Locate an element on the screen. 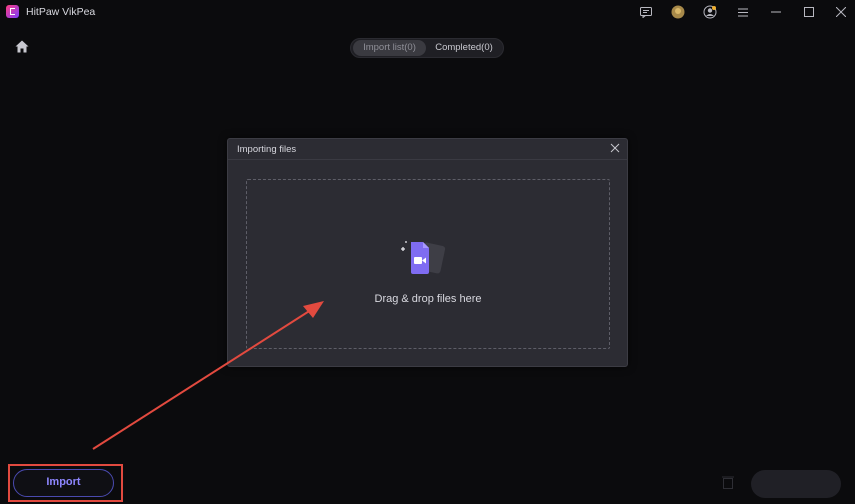 The image size is (855, 504). app-logo-icon is located at coordinates (12, 11).